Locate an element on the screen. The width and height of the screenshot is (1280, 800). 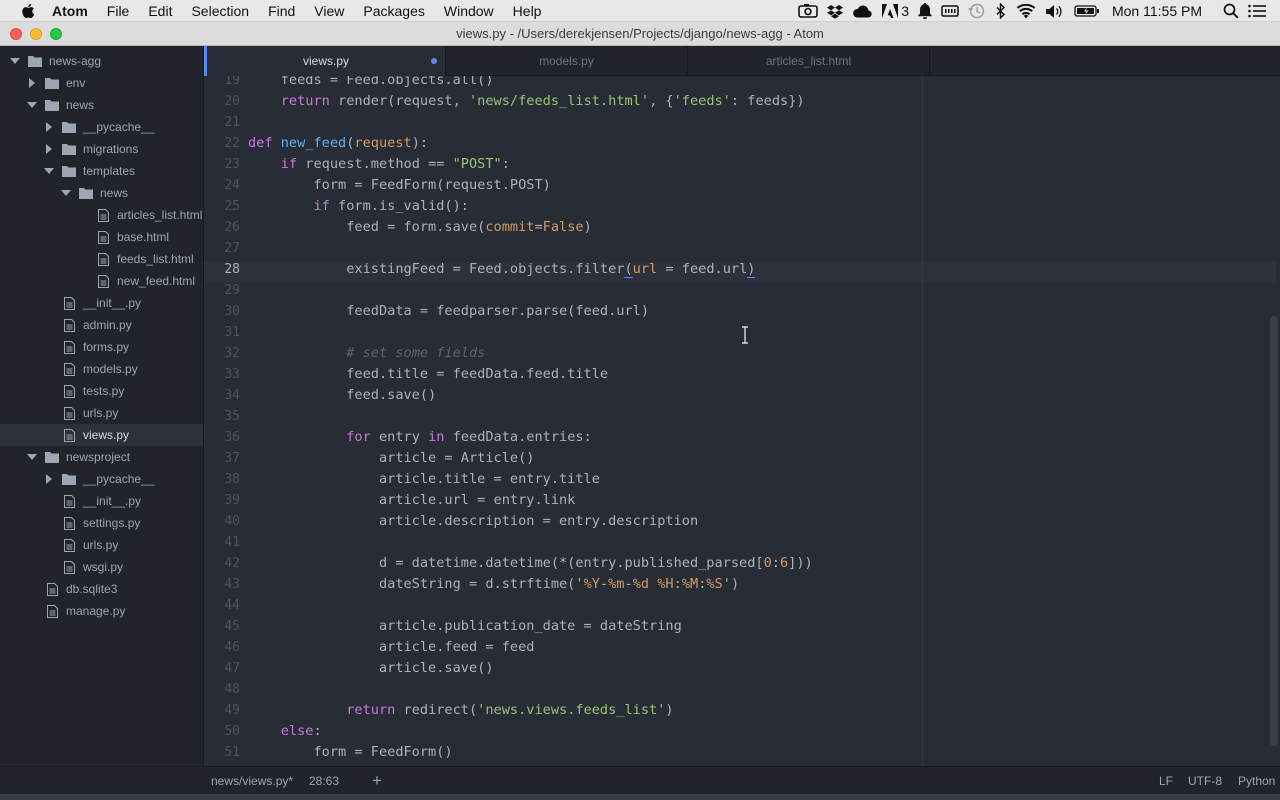
battery-icon is located at coordinates (1087, 11).